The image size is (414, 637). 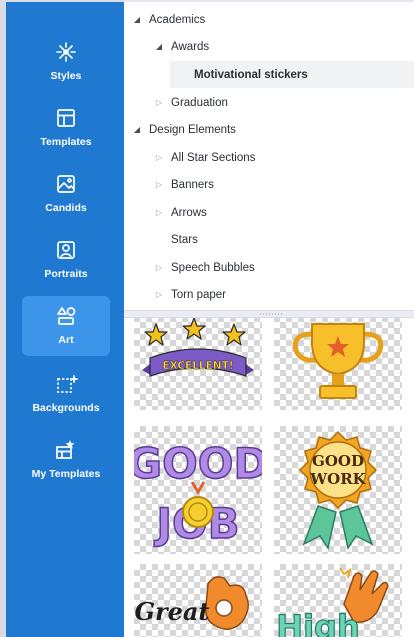 What do you see at coordinates (66, 184) in the screenshot?
I see `candids-icon` at bounding box center [66, 184].